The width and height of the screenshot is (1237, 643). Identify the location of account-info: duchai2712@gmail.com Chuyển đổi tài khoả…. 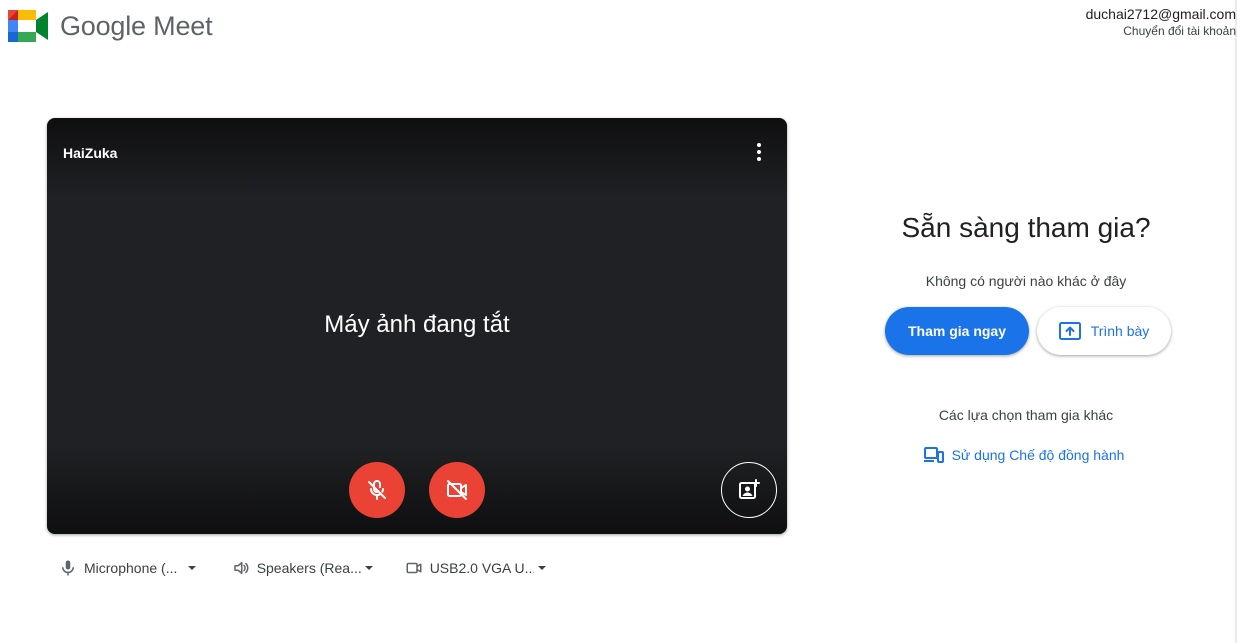
(1151, 22).